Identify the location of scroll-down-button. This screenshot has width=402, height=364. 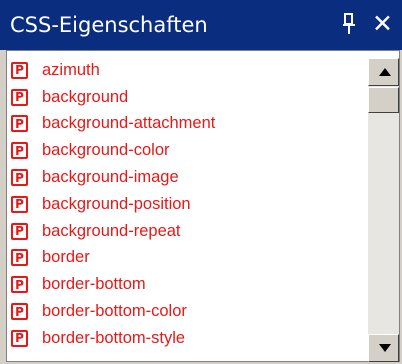
(383, 348).